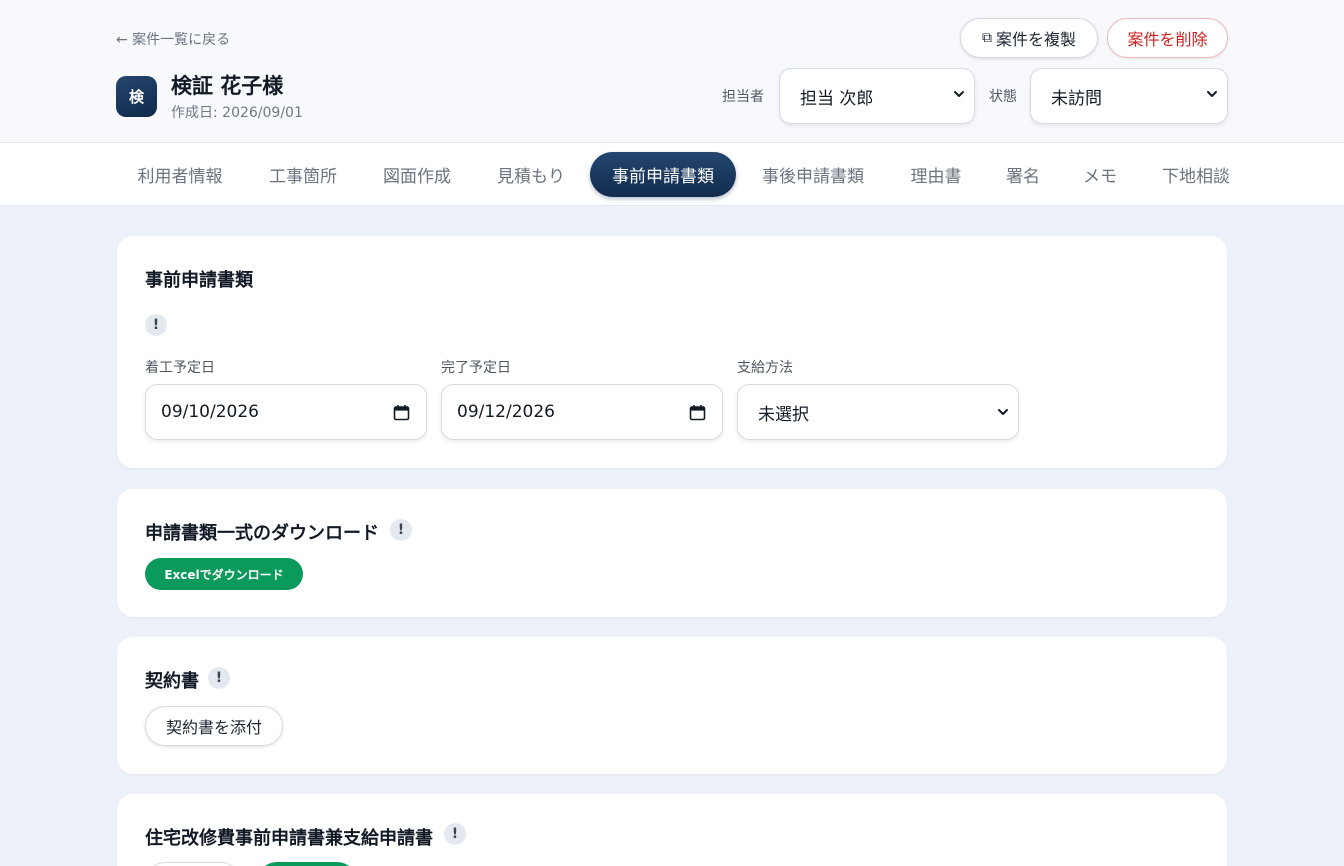 Image resolution: width=1344 pixels, height=866 pixels. I want to click on assignee-value: 担当 次郎, so click(837, 98).